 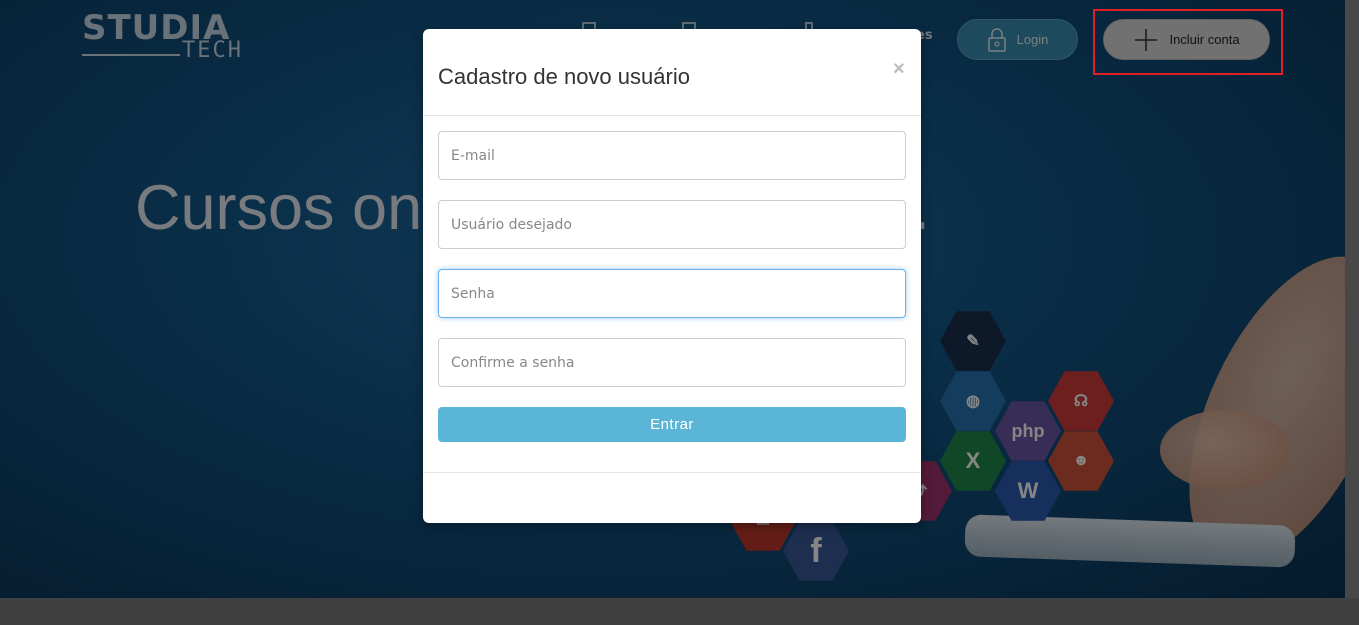 I want to click on modal-header: Cadastro de novo usuário ×, so click(x=672, y=72).